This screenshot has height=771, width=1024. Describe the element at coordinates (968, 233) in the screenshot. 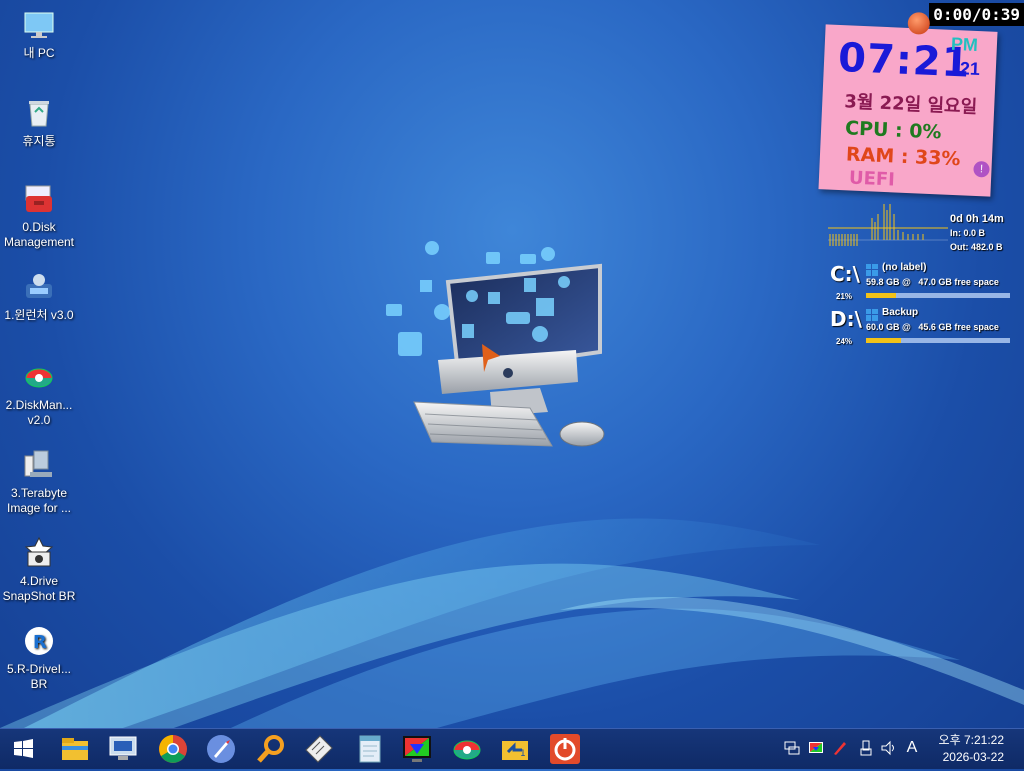

I see `network-in: In: 0.0 B` at that location.